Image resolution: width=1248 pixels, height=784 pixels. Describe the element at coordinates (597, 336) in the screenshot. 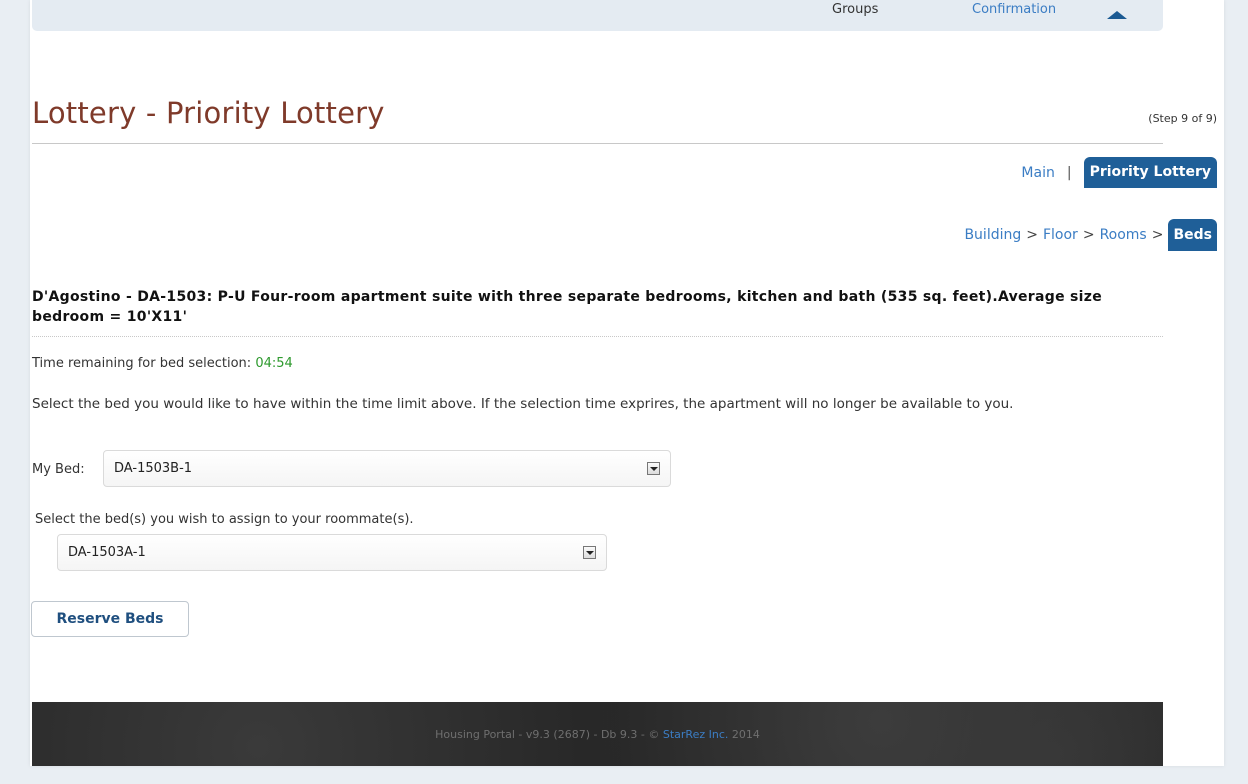

I see `room-divider` at that location.